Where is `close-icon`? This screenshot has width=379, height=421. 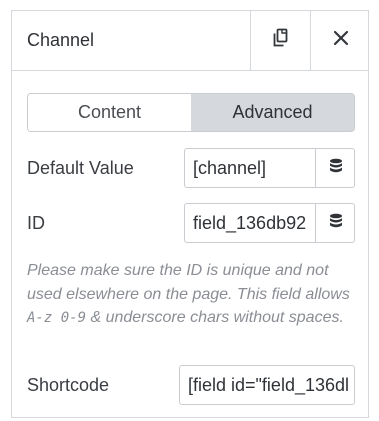
close-icon is located at coordinates (341, 40).